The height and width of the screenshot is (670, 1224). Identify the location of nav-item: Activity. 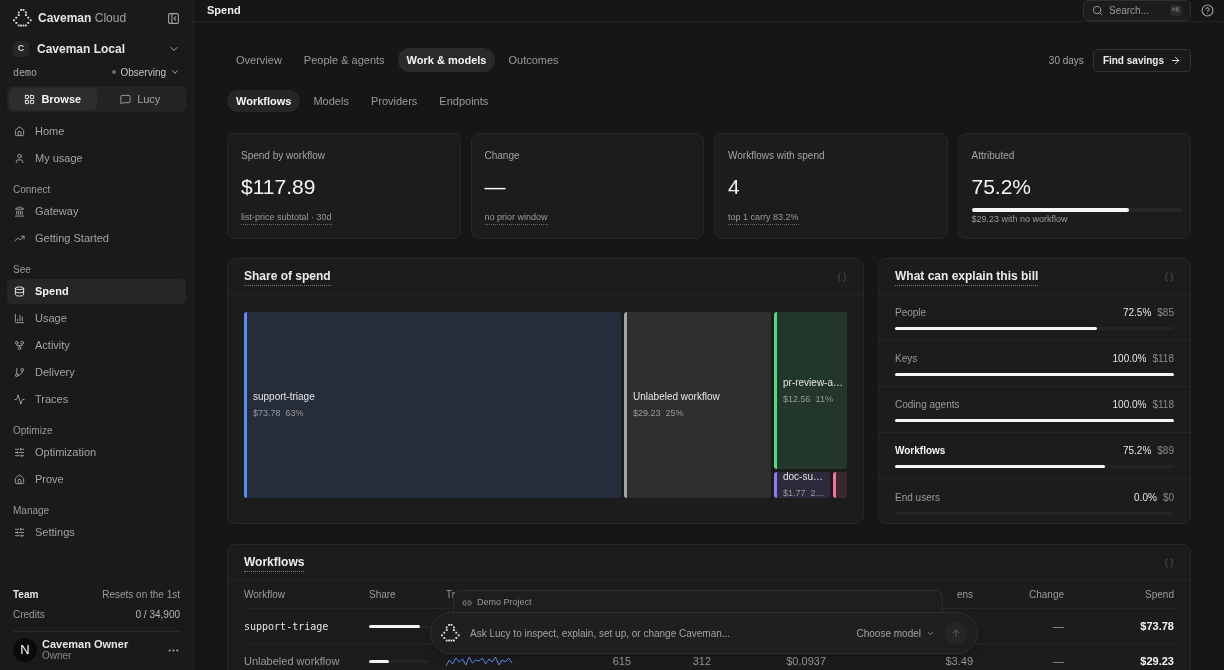
(96, 345).